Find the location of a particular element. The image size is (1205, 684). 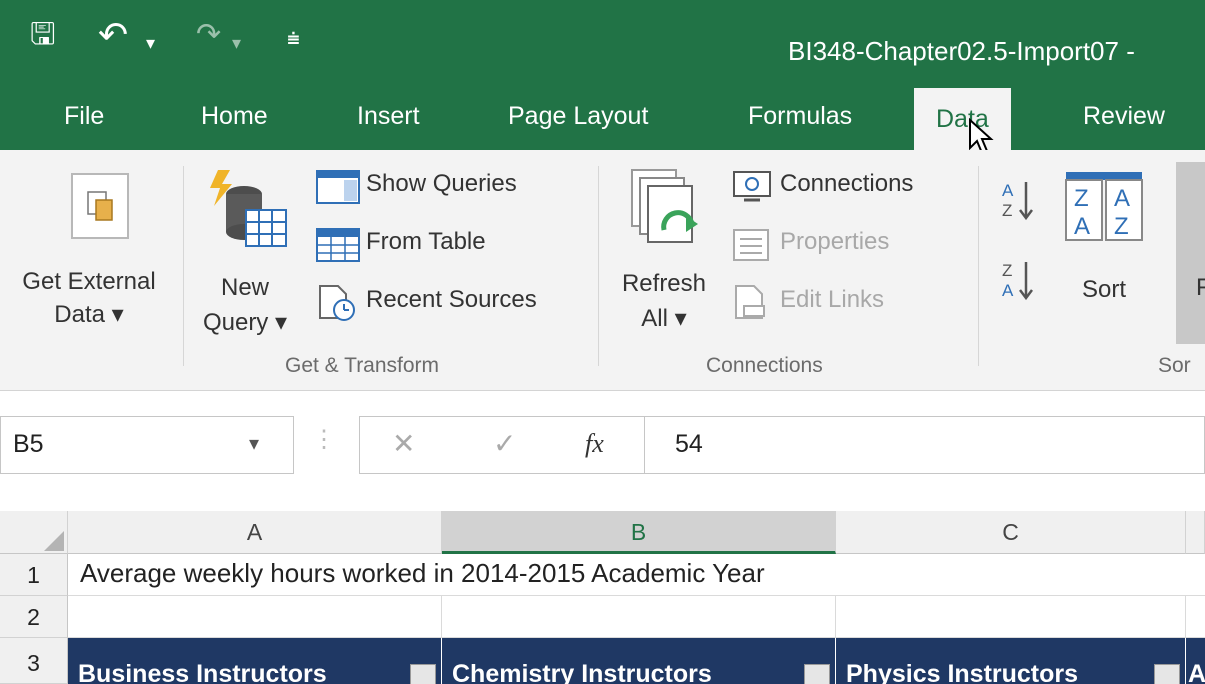

row-header-2: 2 is located at coordinates (34, 617).